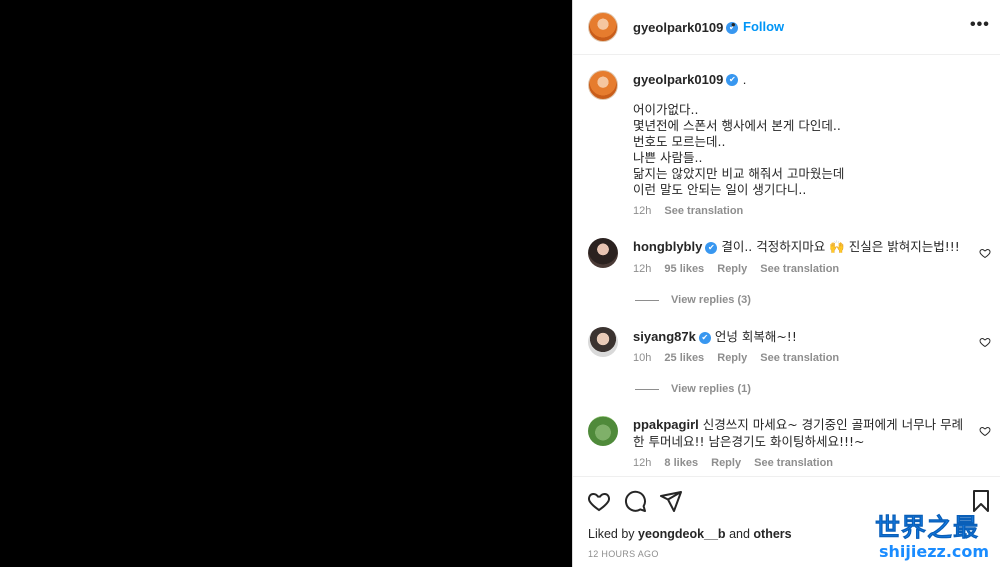 The height and width of the screenshot is (567, 1000). I want to click on comment-item: hongblybly ✔ 결이.. 걱정하지마요 🙌 진실은 밝혀지는법!!!, so click(803, 246).